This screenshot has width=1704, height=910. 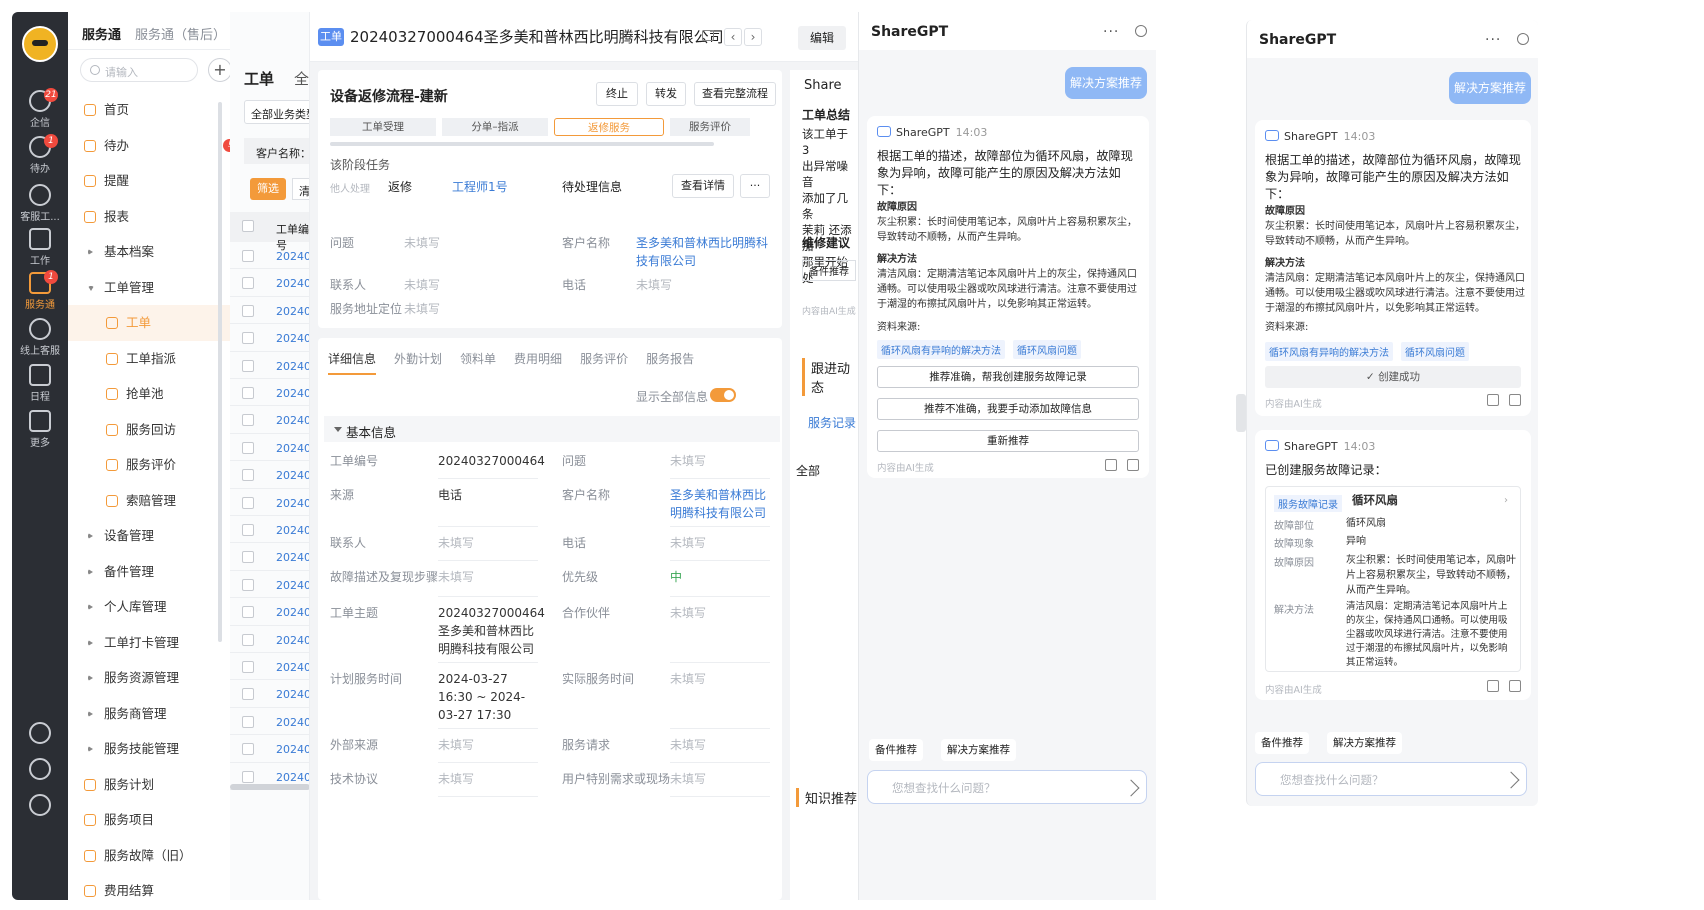 I want to click on rail-item-messages: 企信 21, so click(x=40, y=111).